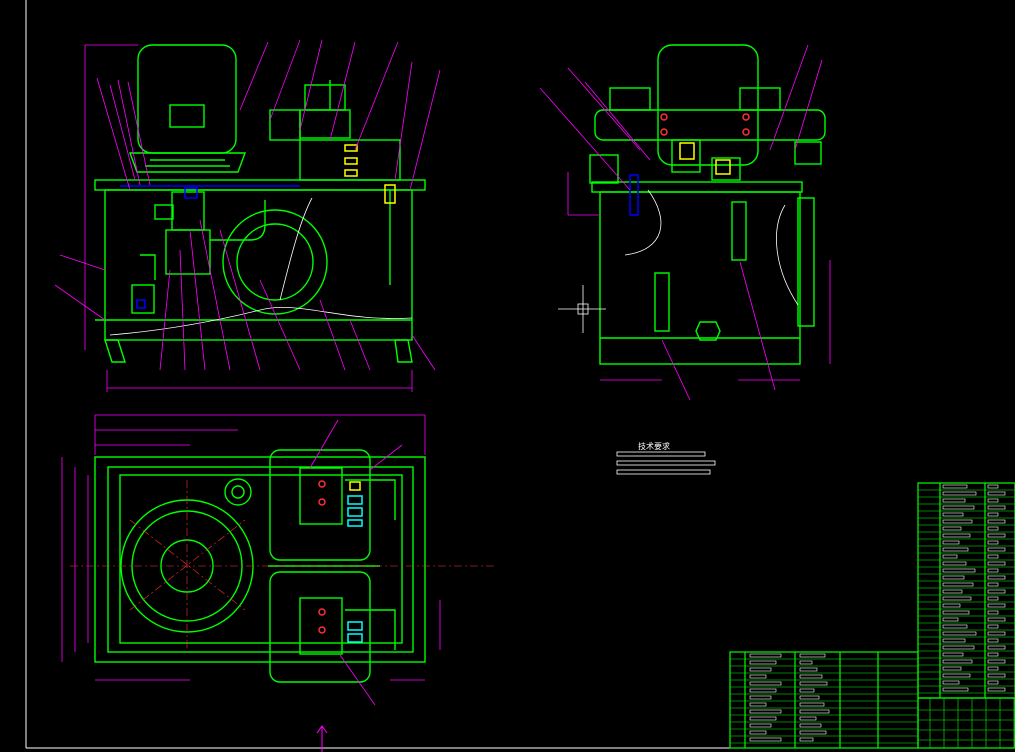 The image size is (1015, 752). I want to click on tech-req-title: 技术要求, so click(654, 446).